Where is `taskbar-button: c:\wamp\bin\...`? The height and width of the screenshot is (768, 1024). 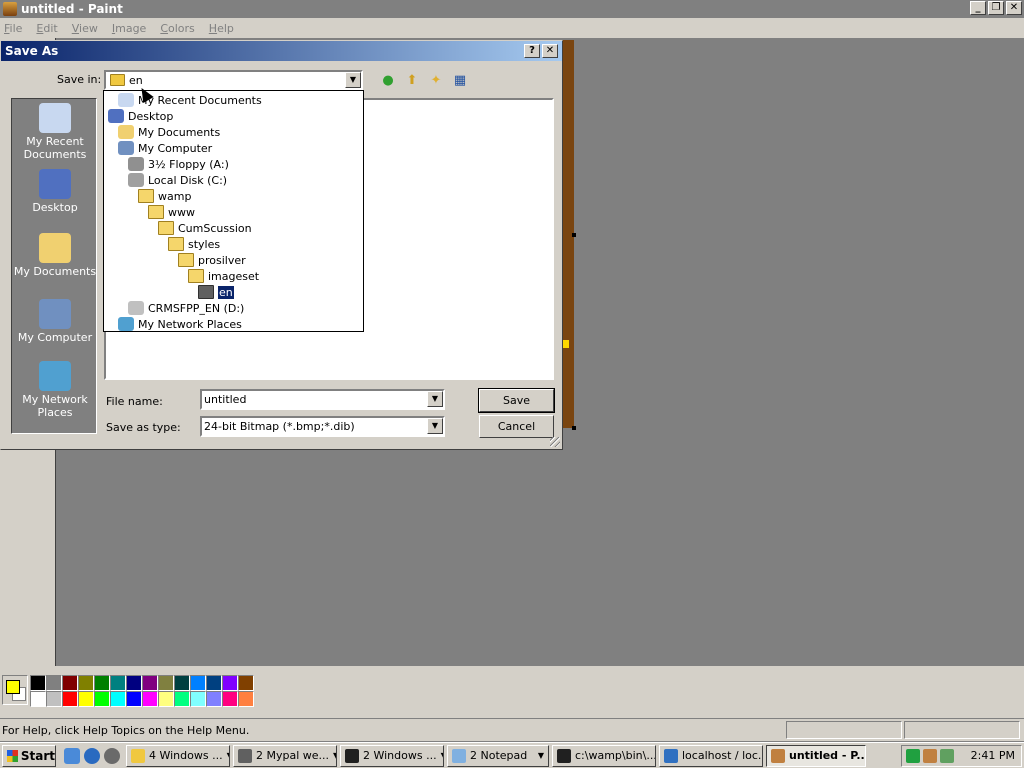
taskbar-button: c:\wamp\bin\... is located at coordinates (604, 755).